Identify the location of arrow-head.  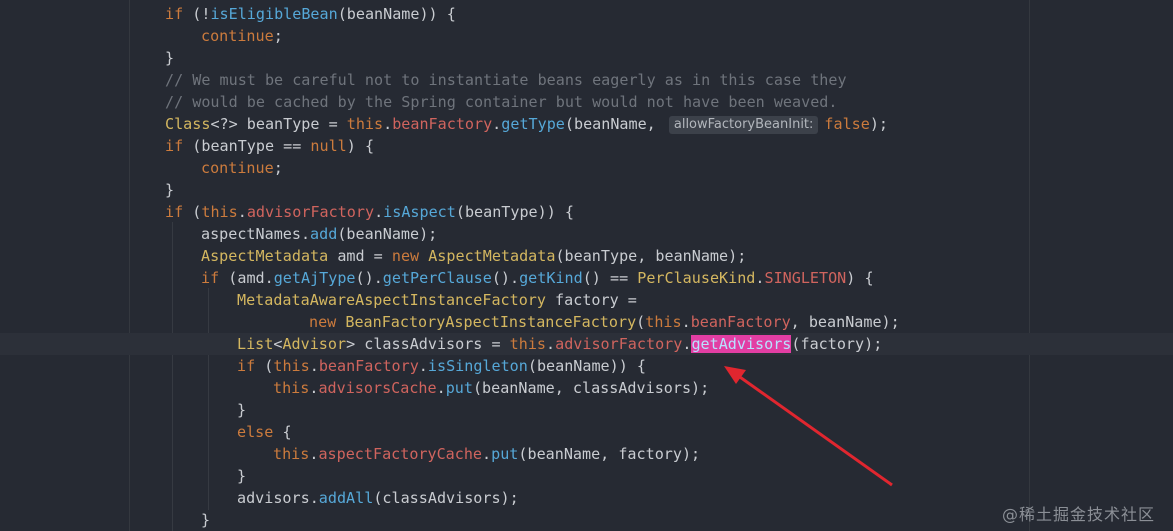
(735, 375).